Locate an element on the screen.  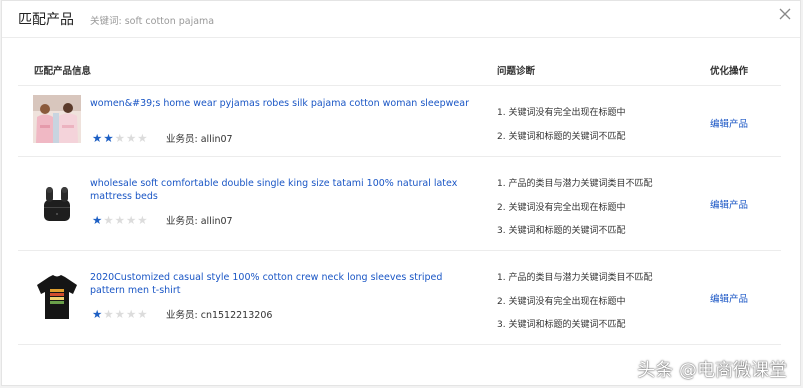
dialog-title: 匹配产品 is located at coordinates (46, 20).